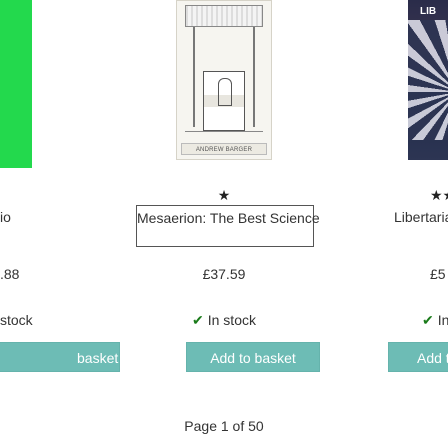 This screenshot has height=448, width=448. I want to click on book-cover-image: ANDREW BARGER, so click(224, 80).